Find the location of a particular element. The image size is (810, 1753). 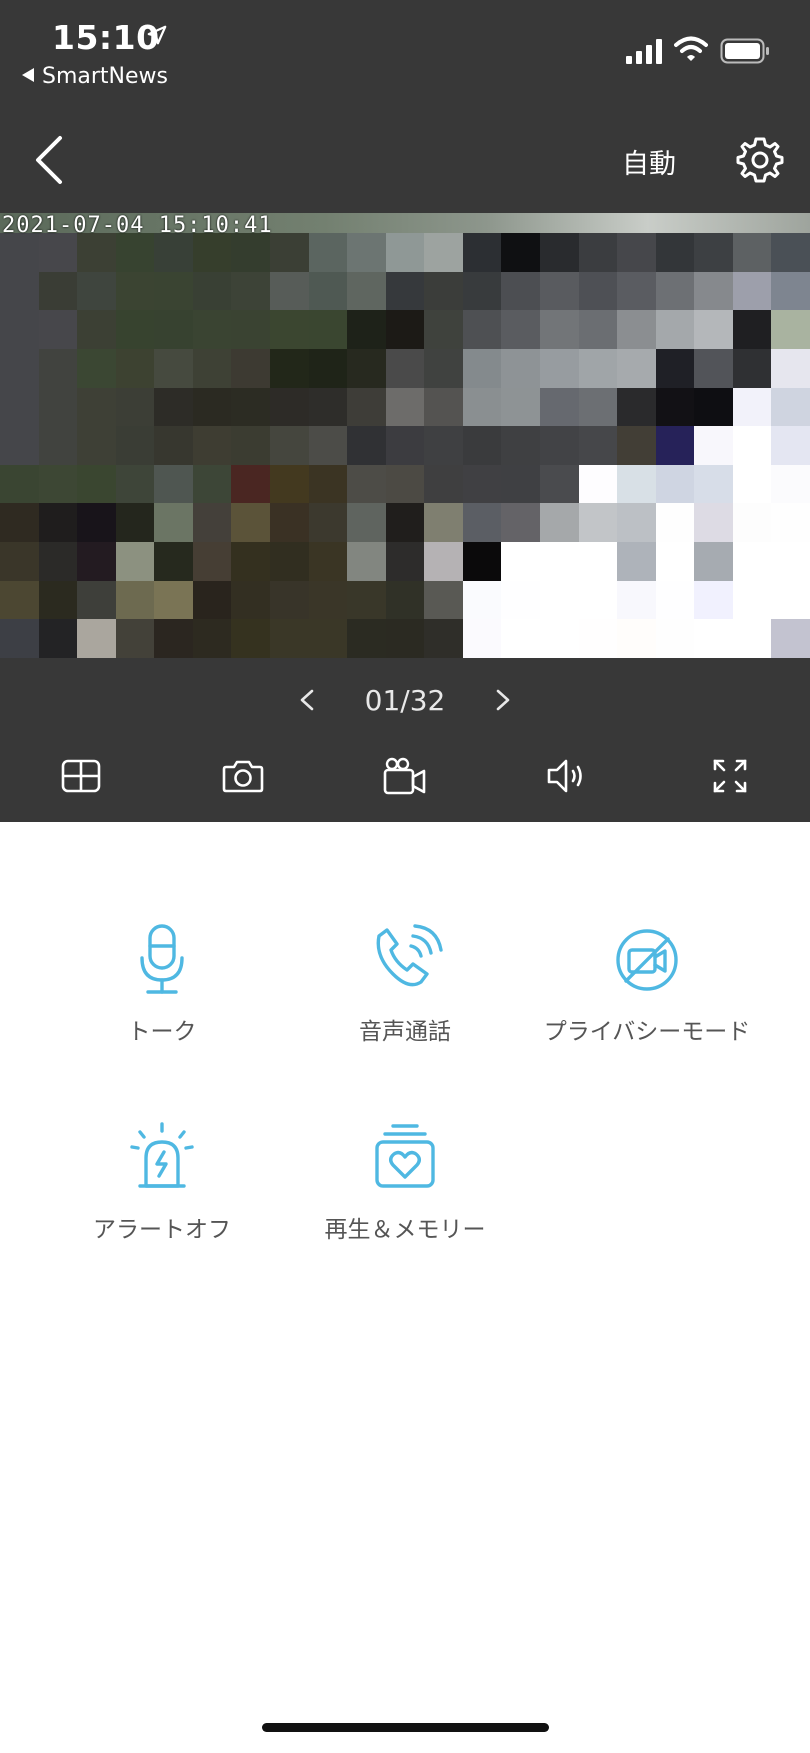

privacy-mode-button: プライバシーモード is located at coordinates (647, 983).